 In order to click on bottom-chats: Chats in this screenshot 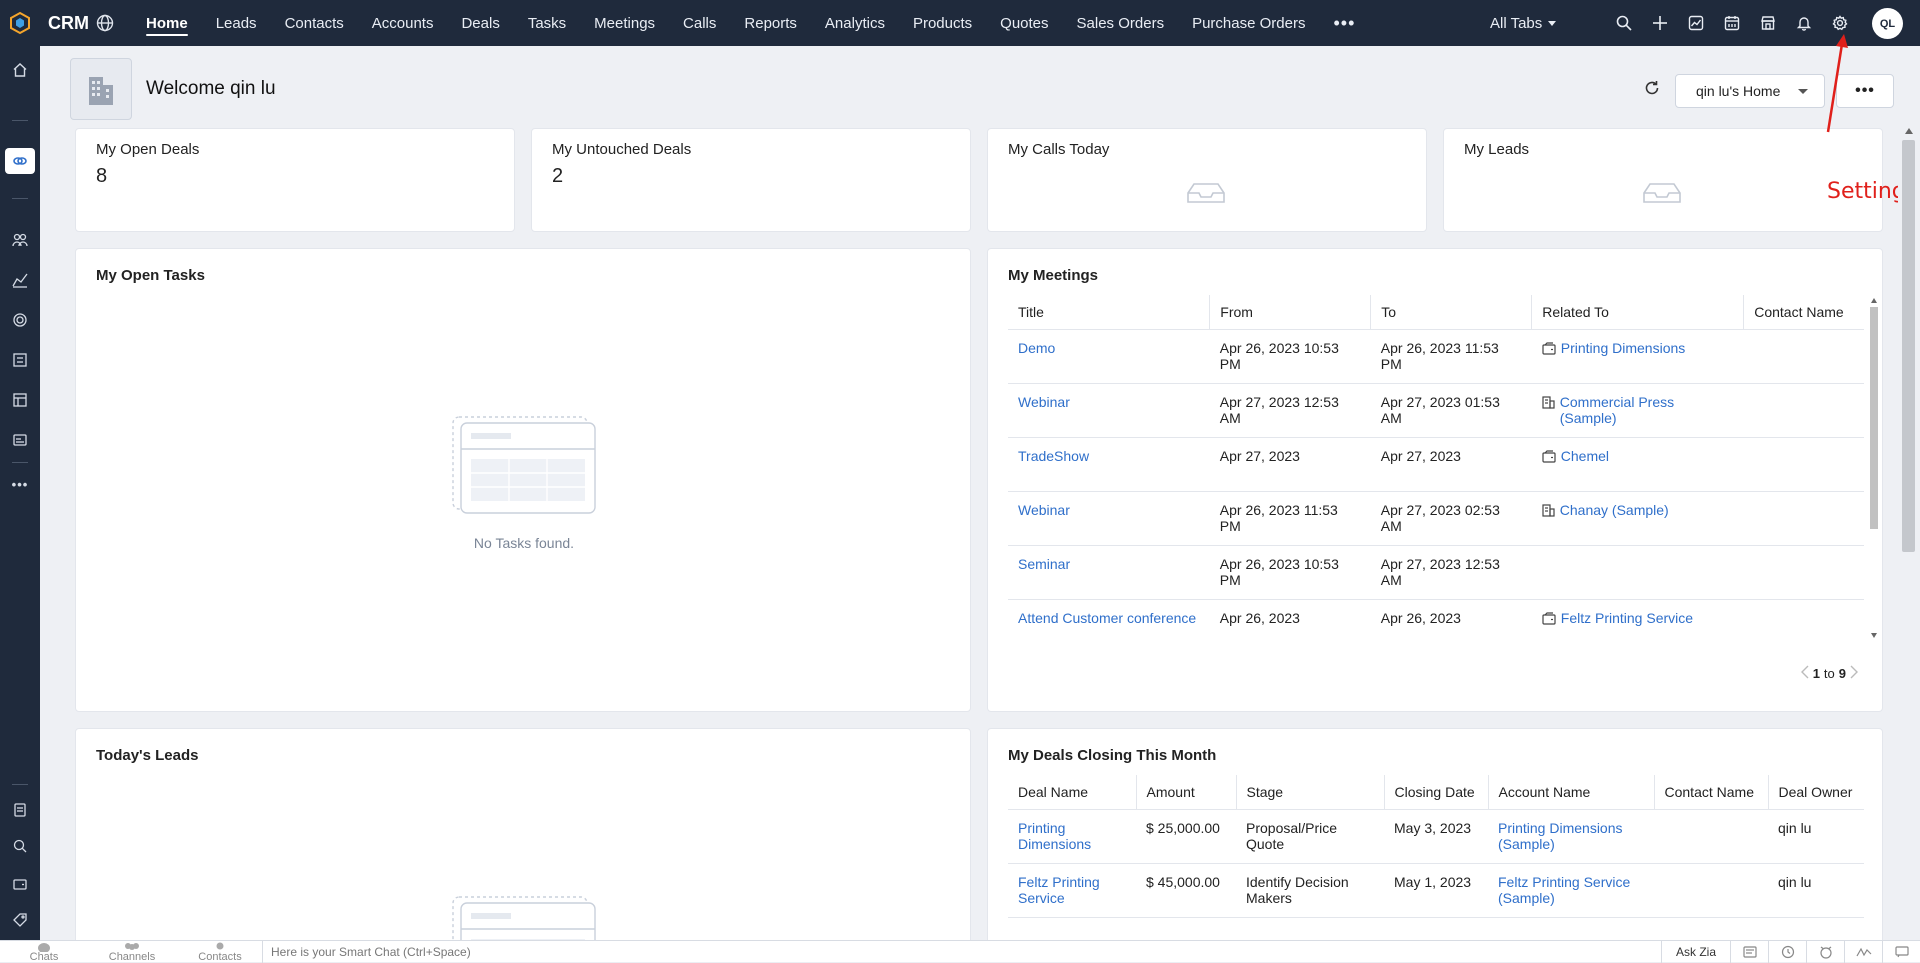, I will do `click(44, 952)`.